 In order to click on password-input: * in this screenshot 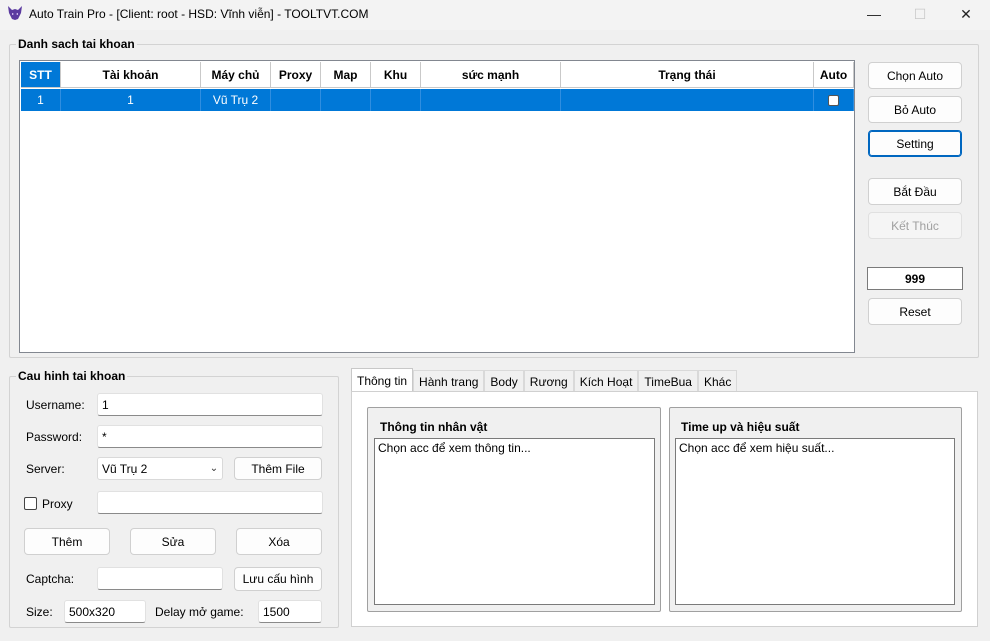, I will do `click(210, 436)`.